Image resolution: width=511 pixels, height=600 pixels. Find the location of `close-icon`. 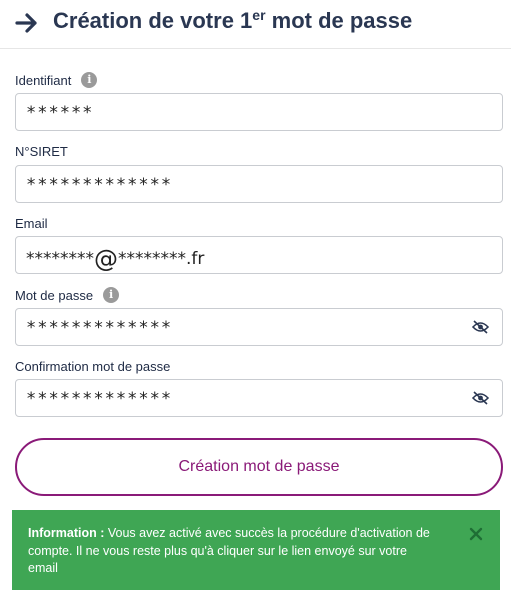

close-icon is located at coordinates (476, 534).